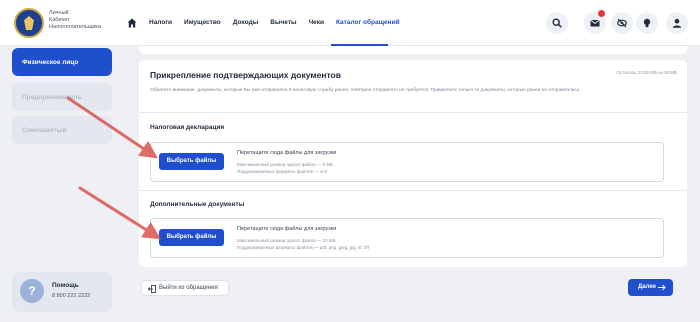 Image resolution: width=700 pixels, height=322 pixels. I want to click on exit-request-button: Выйти из обращения, so click(185, 288).